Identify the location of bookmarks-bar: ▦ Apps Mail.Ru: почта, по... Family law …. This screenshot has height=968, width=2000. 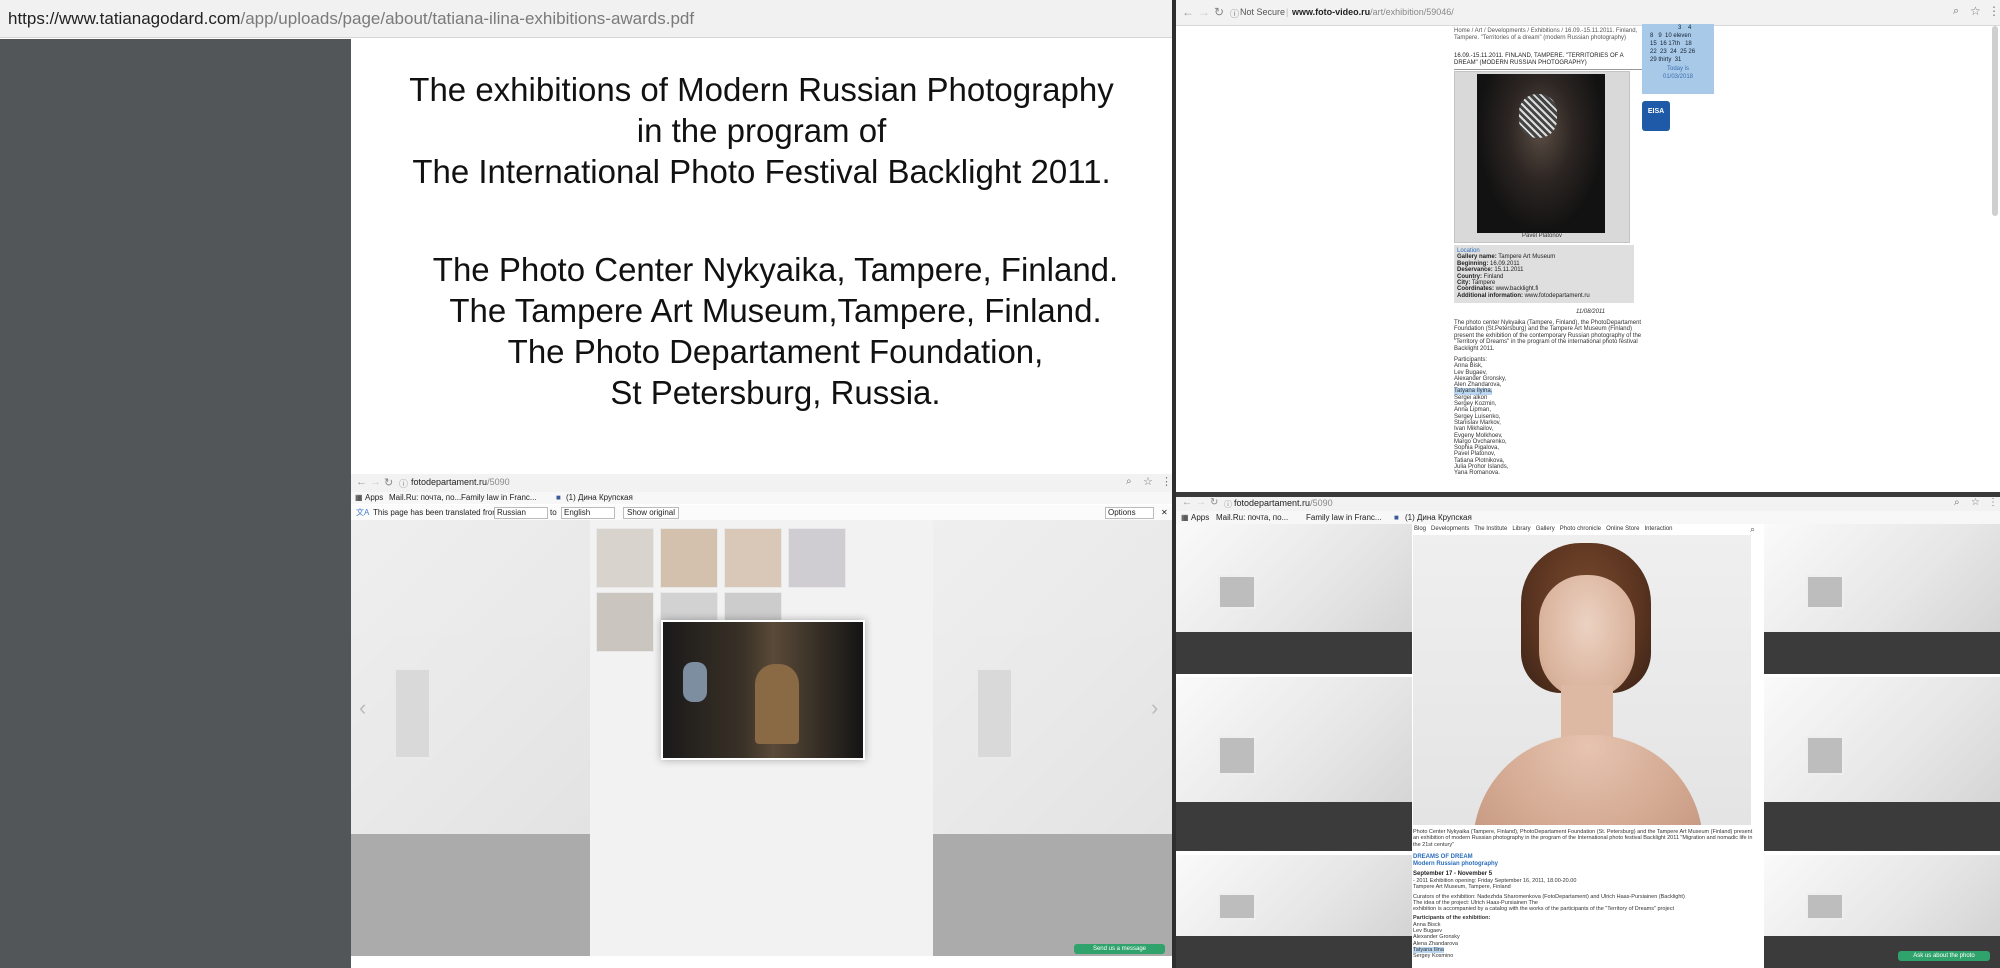
(761, 498).